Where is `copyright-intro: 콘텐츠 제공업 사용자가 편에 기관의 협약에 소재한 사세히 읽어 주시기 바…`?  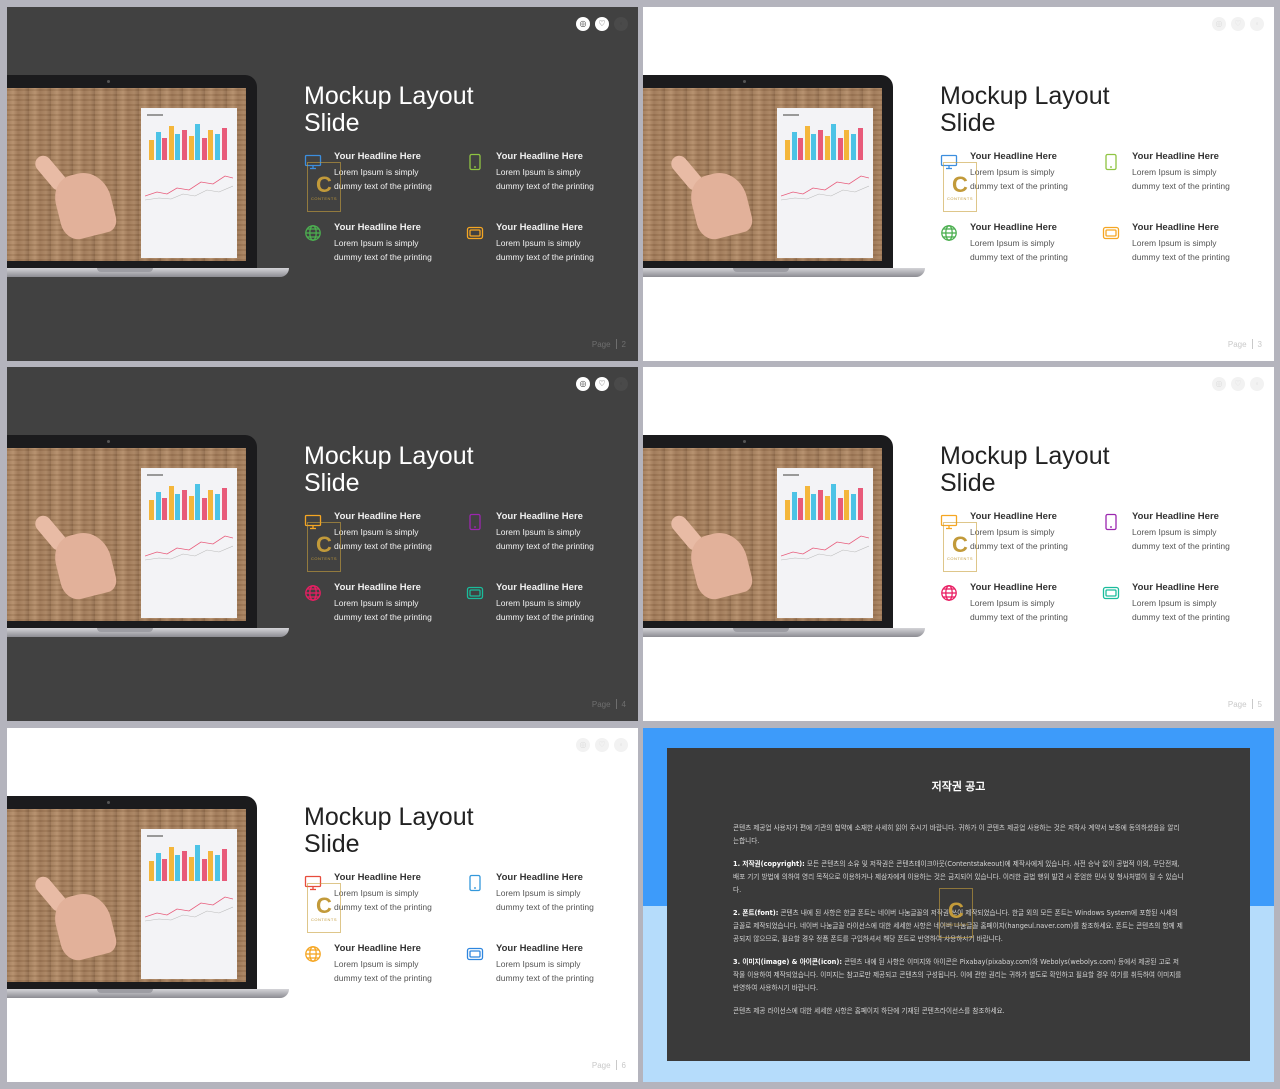
copyright-intro: 콘텐츠 제공업 사용자가 편에 기관의 협약에 소재한 사세히 읽어 주시기 바… is located at coordinates (956, 834).